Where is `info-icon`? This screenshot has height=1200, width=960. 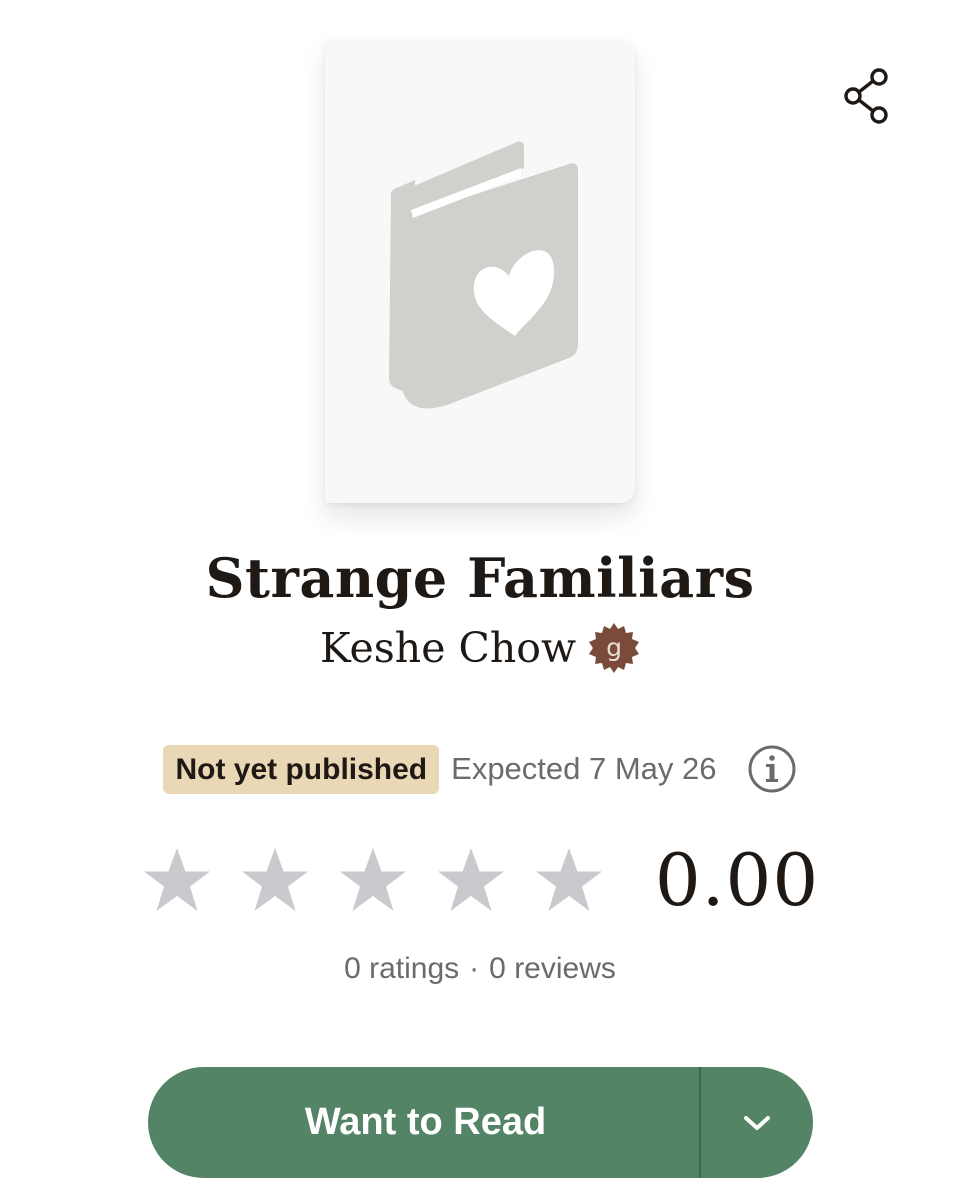 info-icon is located at coordinates (772, 769).